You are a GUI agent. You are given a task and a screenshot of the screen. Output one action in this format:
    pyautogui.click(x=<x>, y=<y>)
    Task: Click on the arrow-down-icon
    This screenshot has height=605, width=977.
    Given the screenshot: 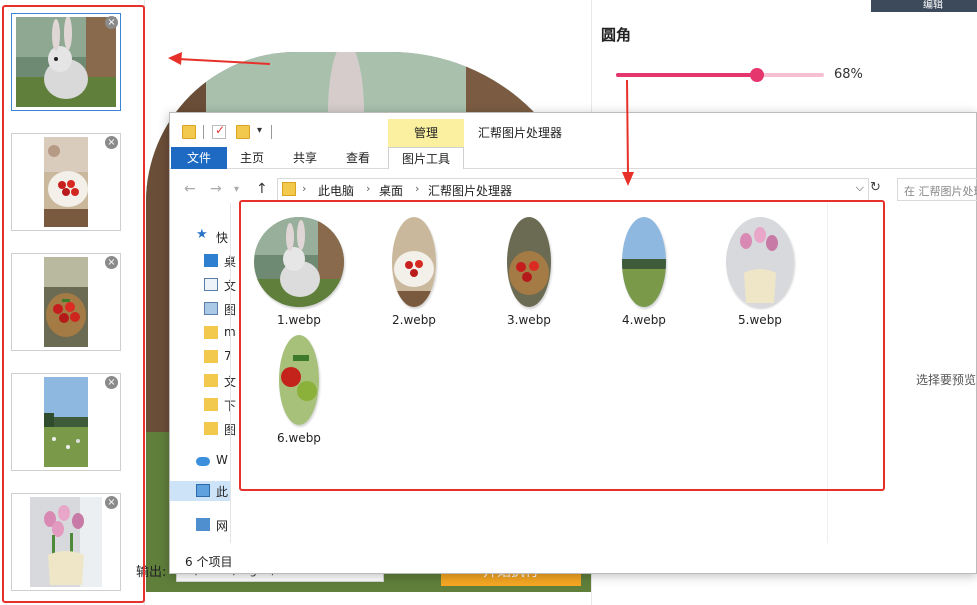 What is the action you would take?
    pyautogui.click(x=628, y=132)
    